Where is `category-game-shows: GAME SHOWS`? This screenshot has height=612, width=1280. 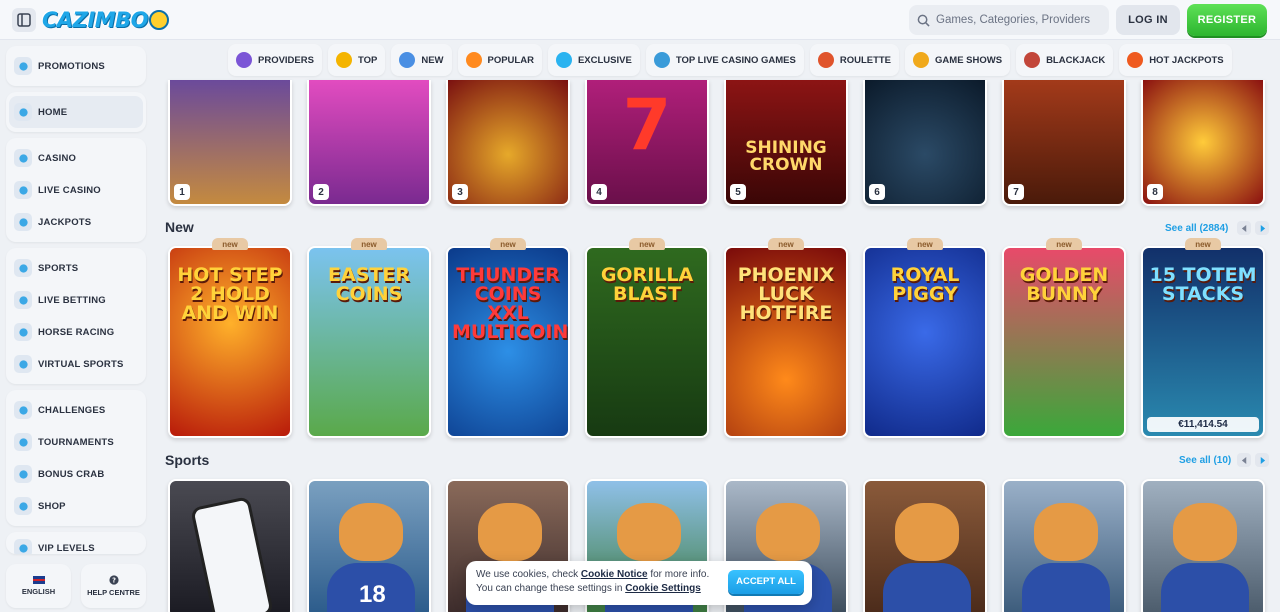 category-game-shows: GAME SHOWS is located at coordinates (958, 60).